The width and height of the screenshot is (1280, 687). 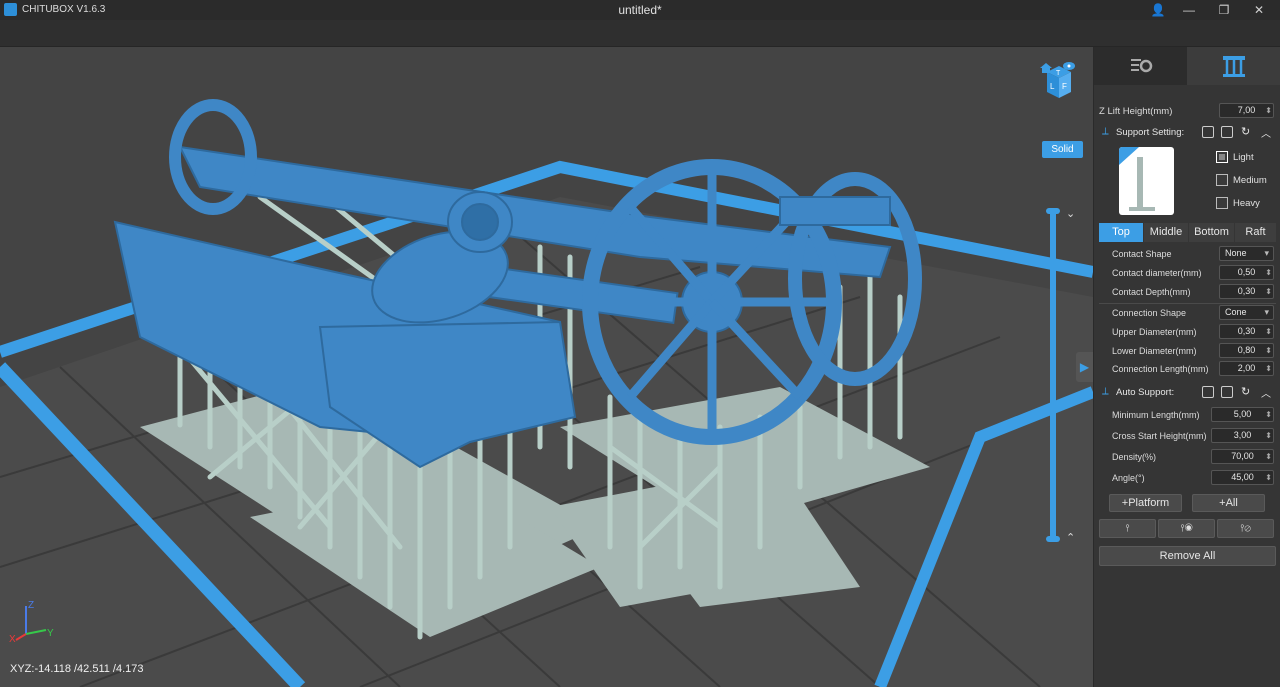 What do you see at coordinates (1057, 81) in the screenshot?
I see `view-cube-icon: L F T` at bounding box center [1057, 81].